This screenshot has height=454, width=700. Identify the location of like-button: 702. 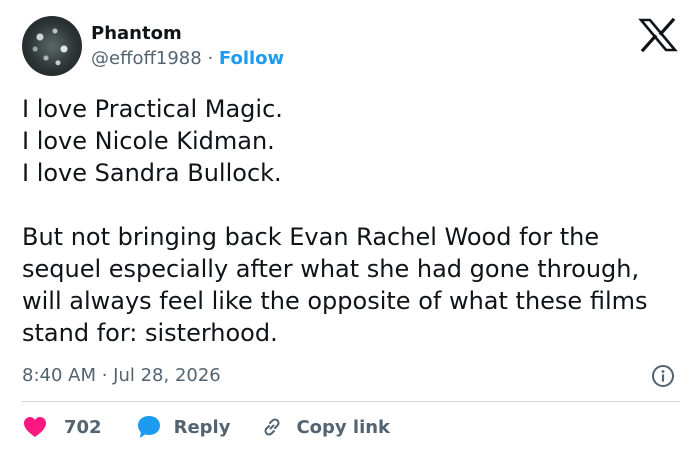
(62, 427).